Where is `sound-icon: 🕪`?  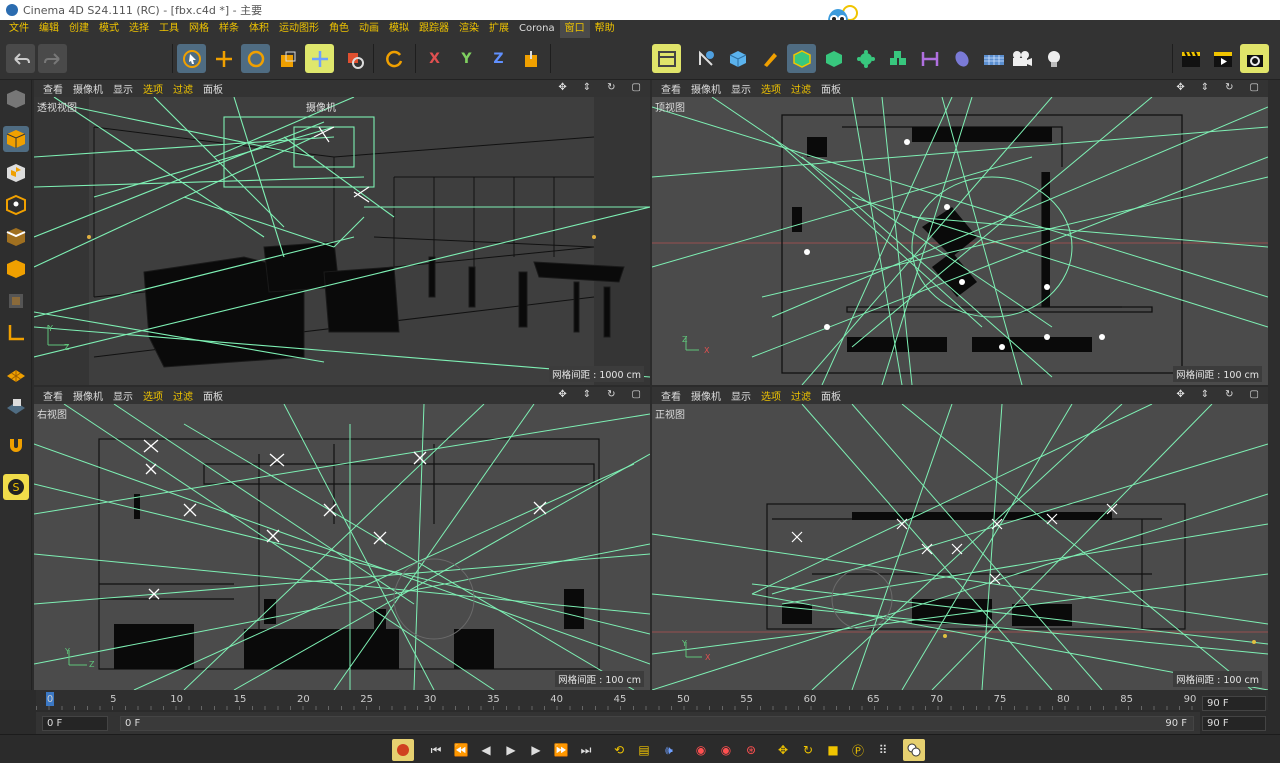
sound-icon: 🕪 is located at coordinates (669, 750).